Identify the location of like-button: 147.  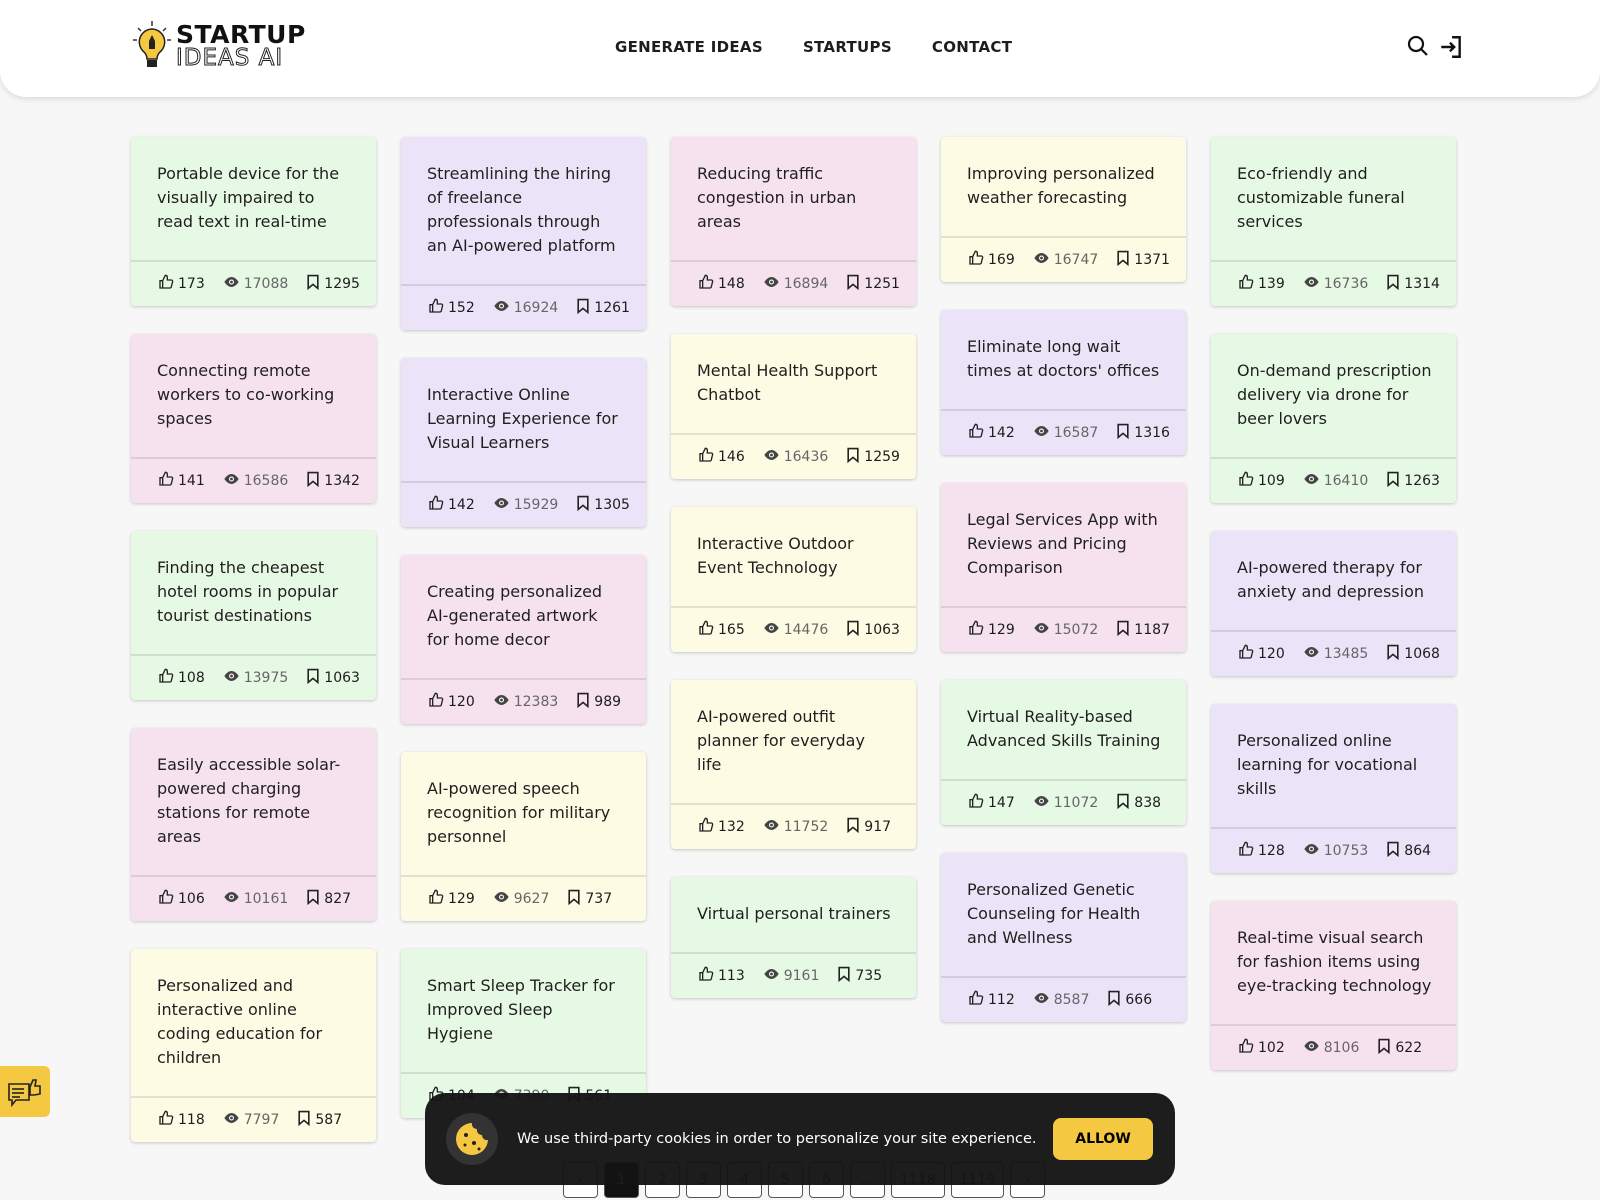
(991, 803).